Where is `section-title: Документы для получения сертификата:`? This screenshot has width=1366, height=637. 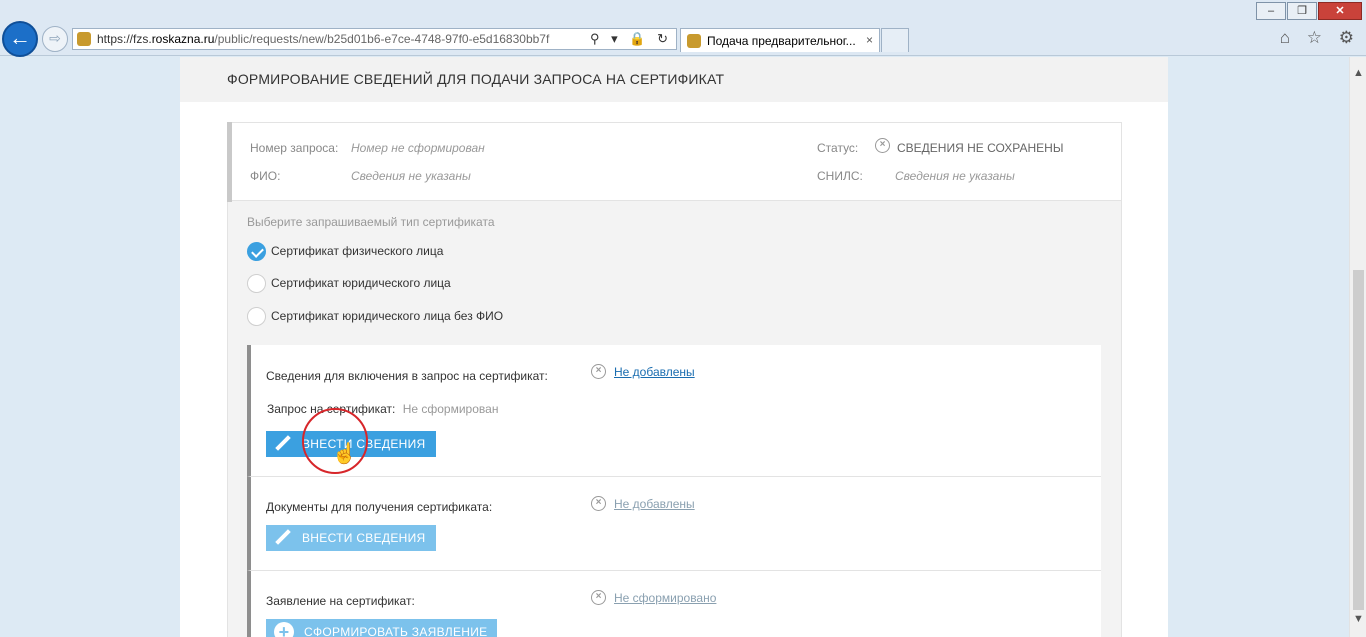 section-title: Документы для получения сертификата: is located at coordinates (379, 507).